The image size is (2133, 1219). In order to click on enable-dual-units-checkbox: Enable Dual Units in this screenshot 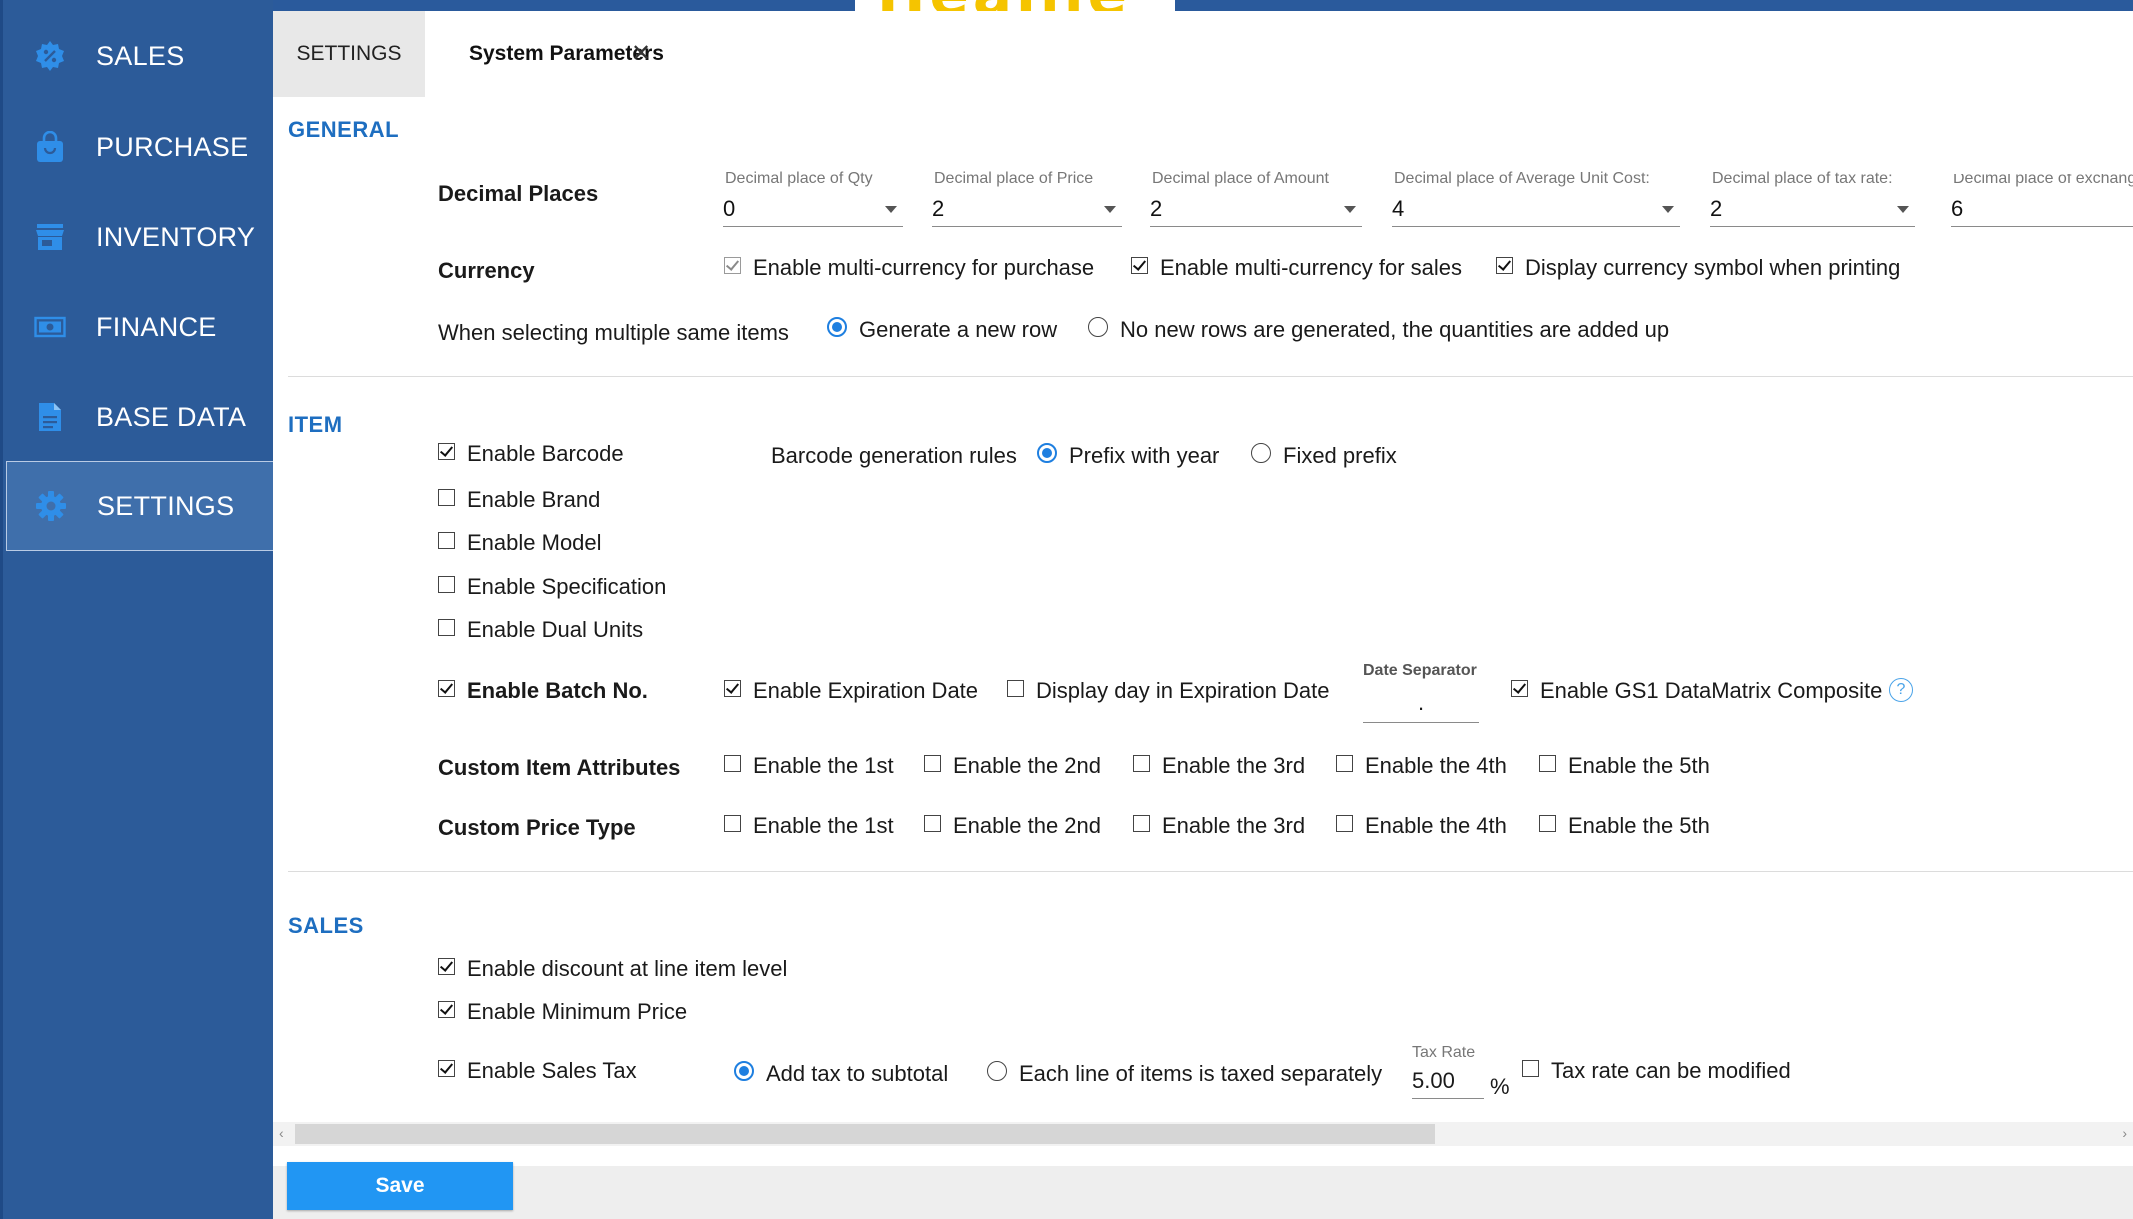, I will do `click(540, 630)`.